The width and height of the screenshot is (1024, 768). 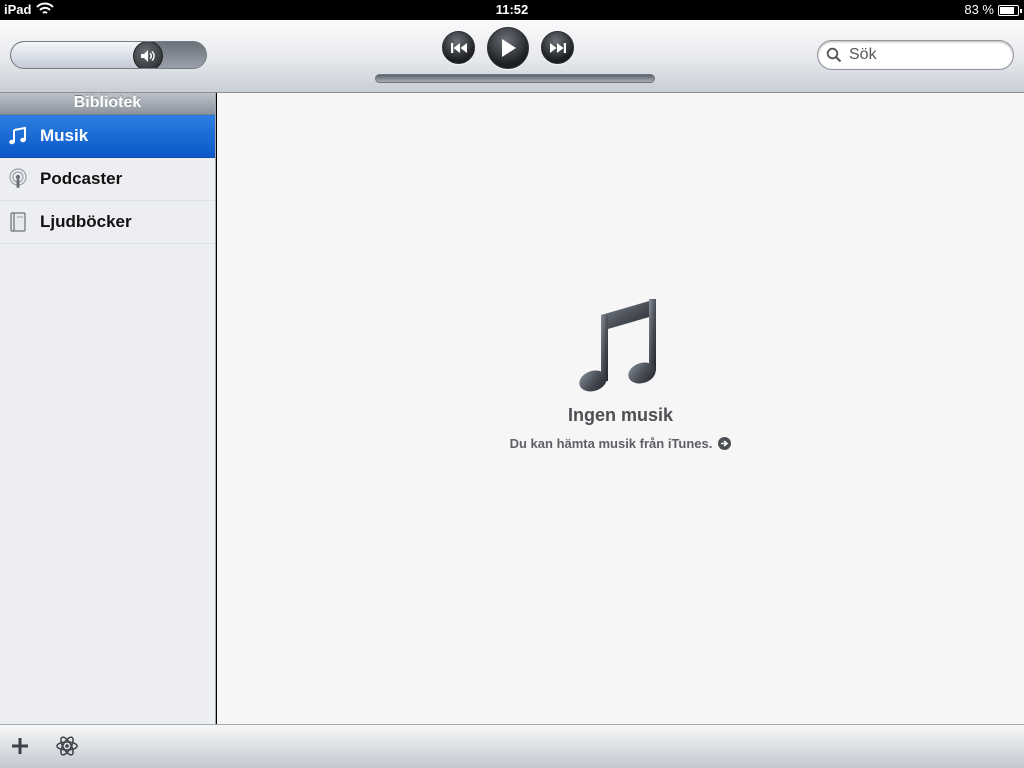 What do you see at coordinates (979, 9) in the screenshot?
I see `battery-percentage: 83 %` at bounding box center [979, 9].